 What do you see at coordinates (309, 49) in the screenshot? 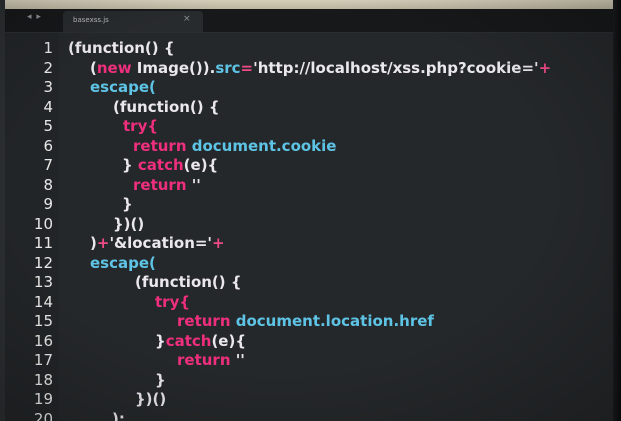
I see `code-line: 1 (function() {` at bounding box center [309, 49].